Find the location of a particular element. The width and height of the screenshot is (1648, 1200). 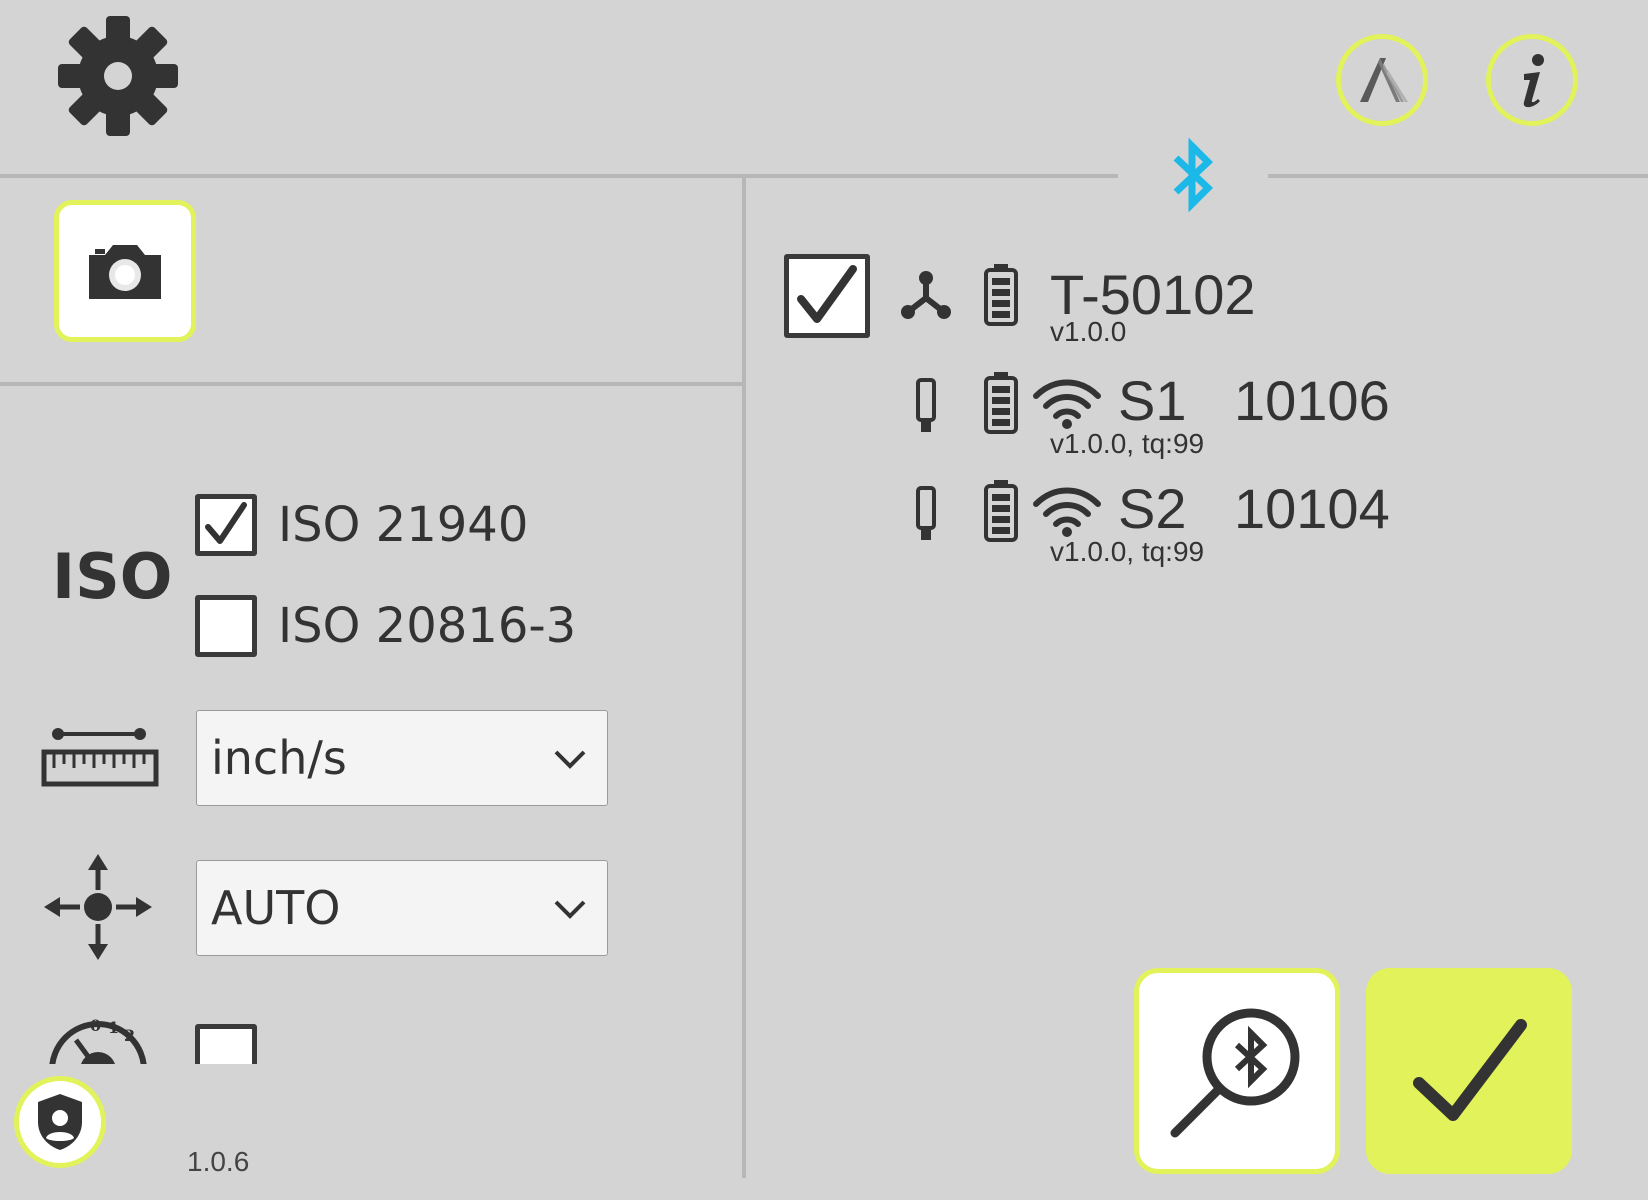

brand-button is located at coordinates (1382, 80).